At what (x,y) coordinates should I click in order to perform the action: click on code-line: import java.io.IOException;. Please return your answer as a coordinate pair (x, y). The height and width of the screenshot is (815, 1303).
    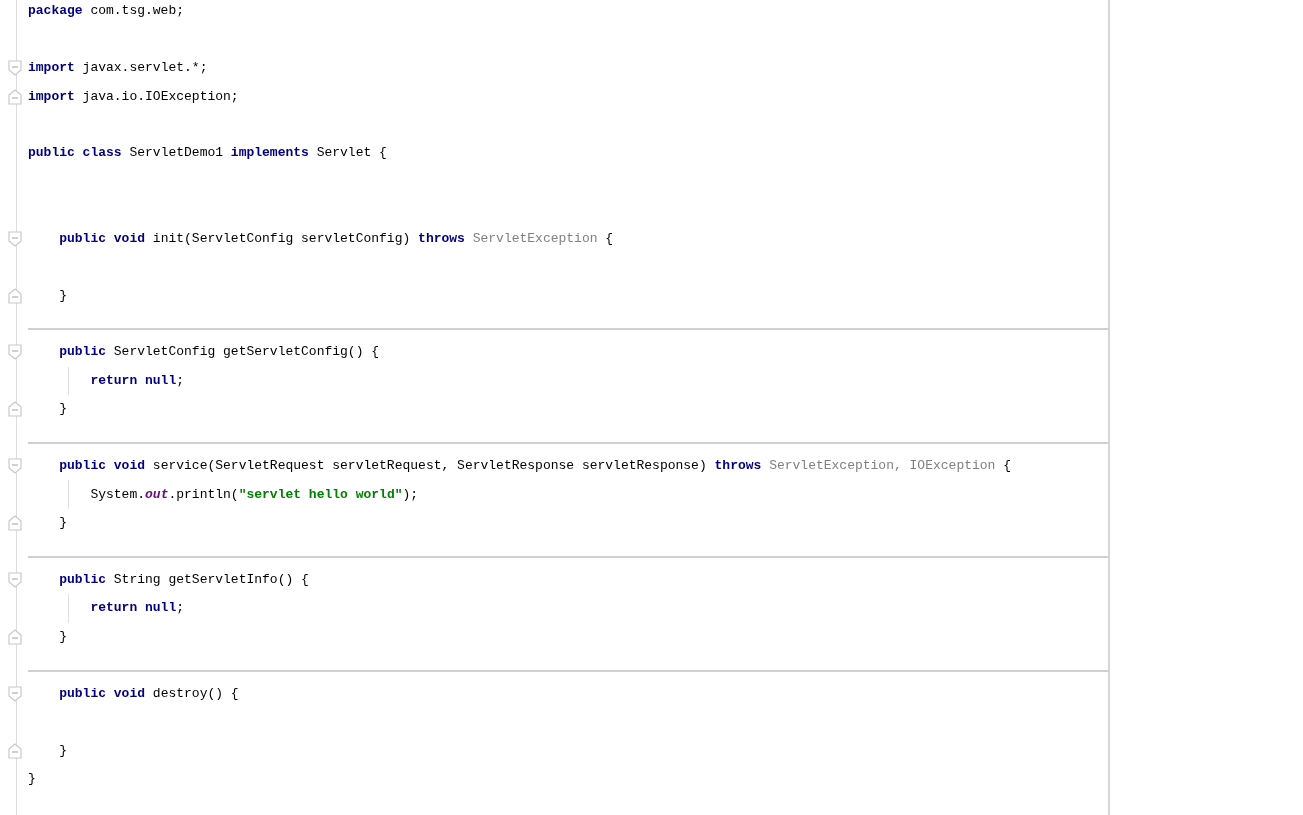
    Looking at the image, I should click on (133, 96).